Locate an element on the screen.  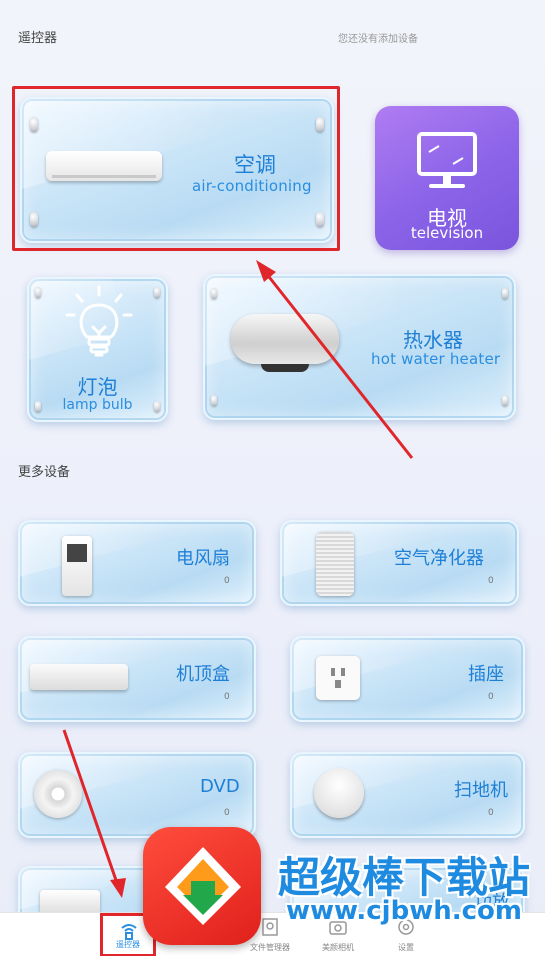
device-card-lamp: 灯泡 lamp bulb is located at coordinates (97, 349).